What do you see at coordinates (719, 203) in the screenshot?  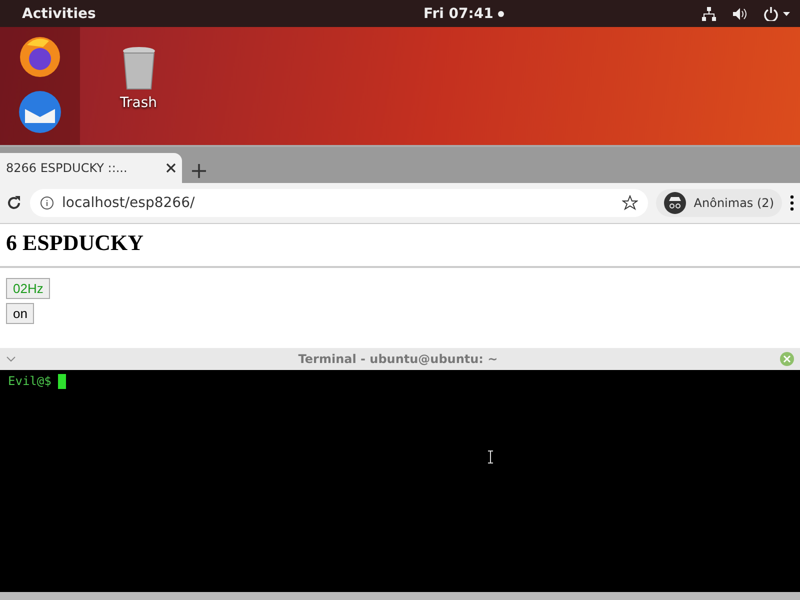 I see `profile-button: Anônimas (2)` at bounding box center [719, 203].